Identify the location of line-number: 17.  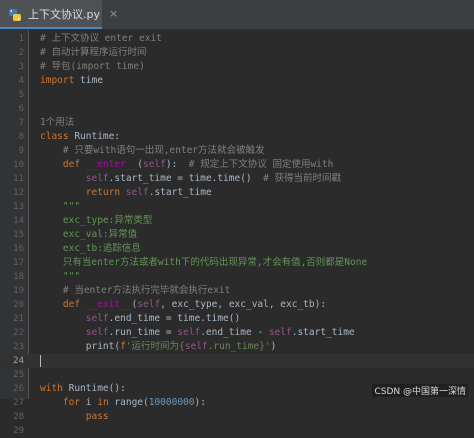
(18, 263).